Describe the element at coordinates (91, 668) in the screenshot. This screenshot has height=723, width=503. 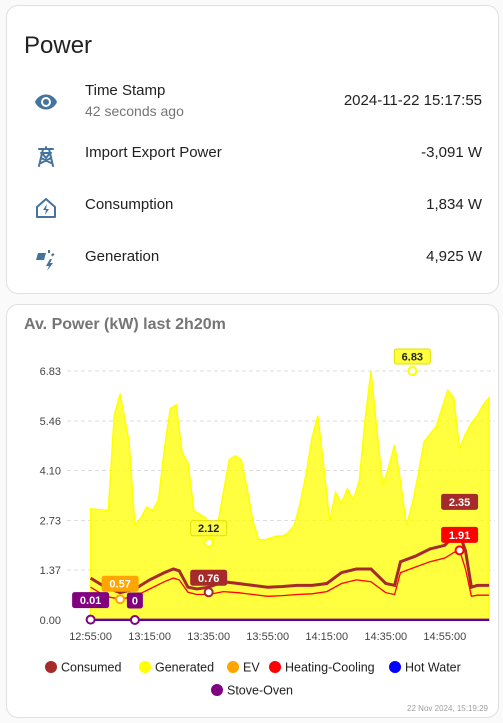
I see `legend-item: Consumed` at that location.